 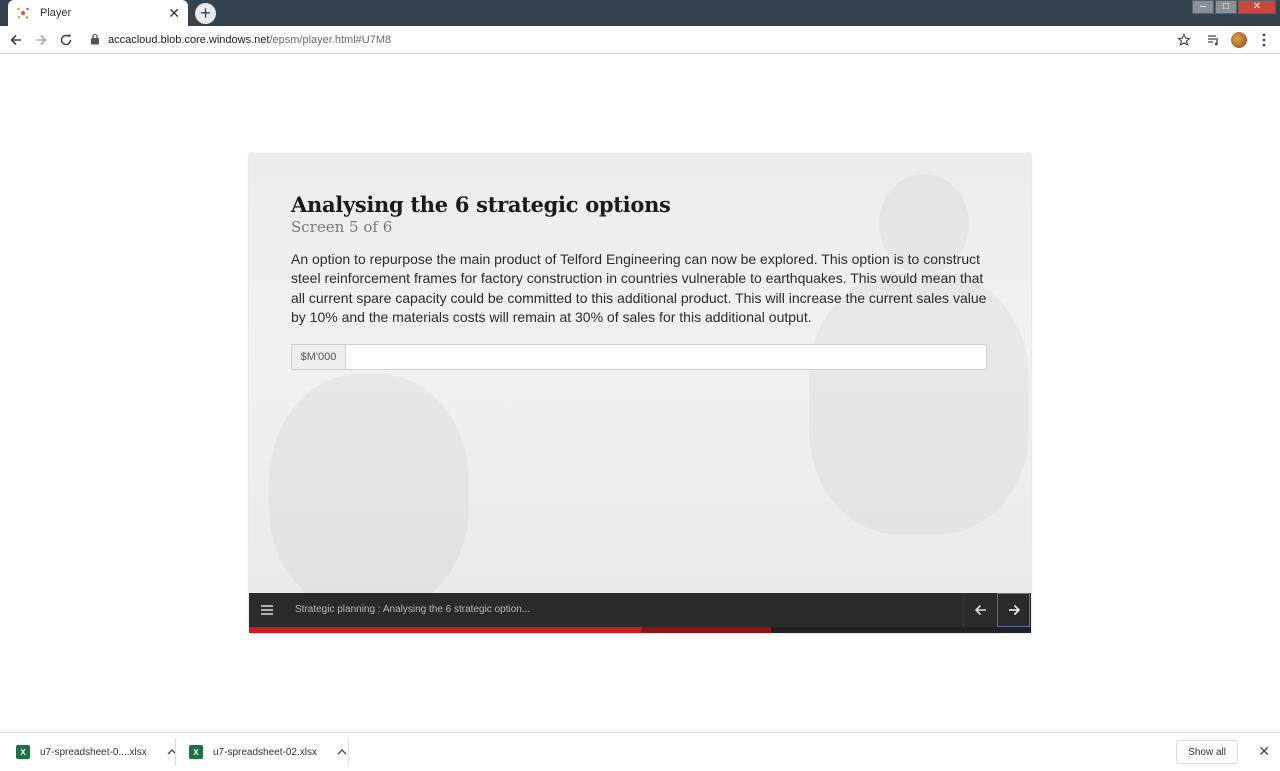 I want to click on close-window-button: ✕, so click(x=1257, y=7).